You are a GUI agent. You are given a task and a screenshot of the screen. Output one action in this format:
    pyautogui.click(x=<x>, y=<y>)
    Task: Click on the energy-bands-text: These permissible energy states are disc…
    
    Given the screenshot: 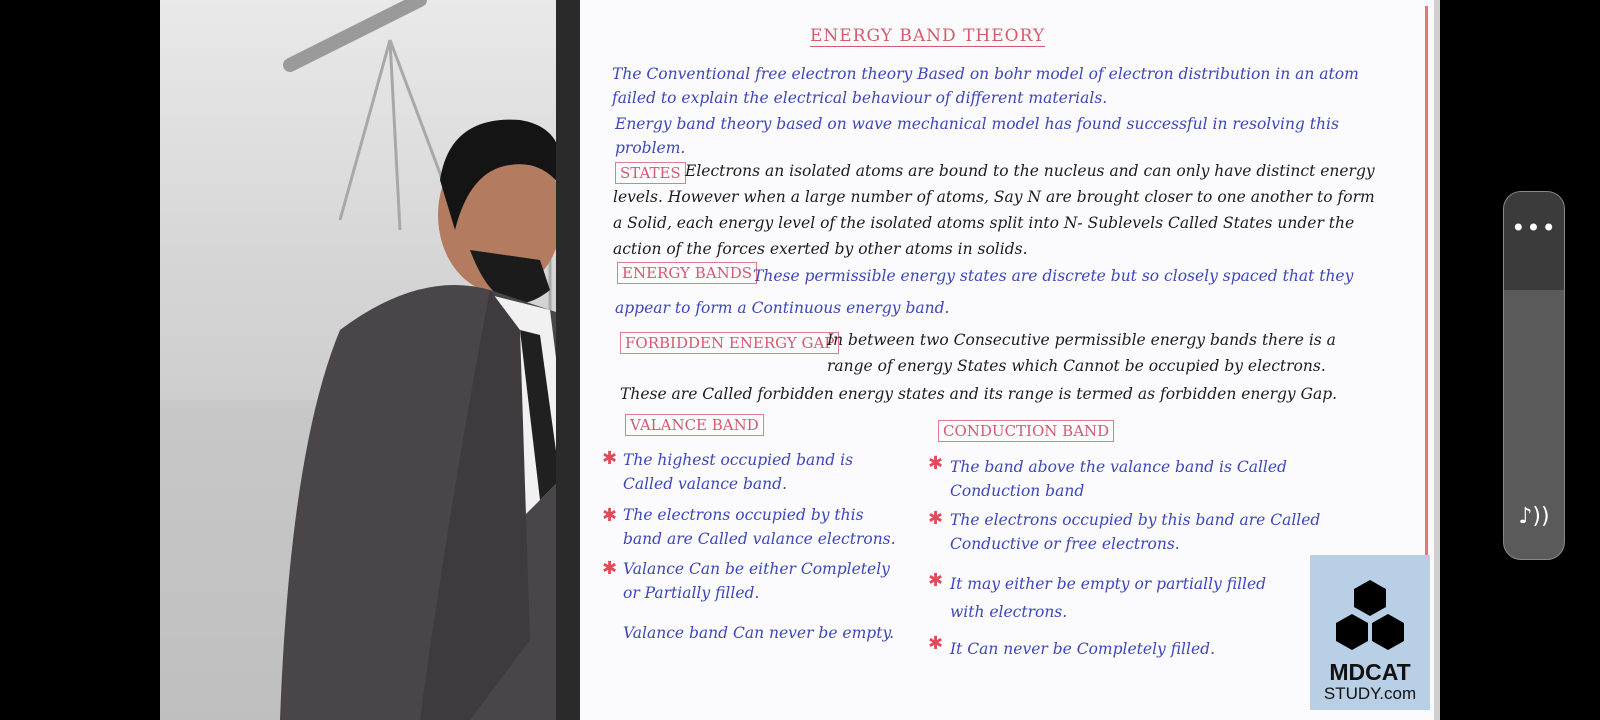 What is the action you would take?
    pyautogui.click(x=984, y=292)
    